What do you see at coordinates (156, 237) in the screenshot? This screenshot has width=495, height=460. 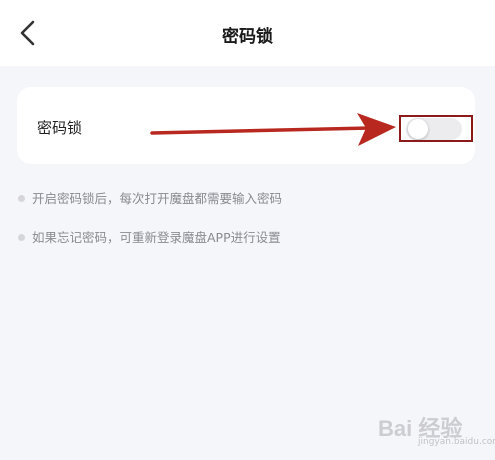 I see `note-text: 如果忘记密码，可重新登录魔盘APP进行设置` at bounding box center [156, 237].